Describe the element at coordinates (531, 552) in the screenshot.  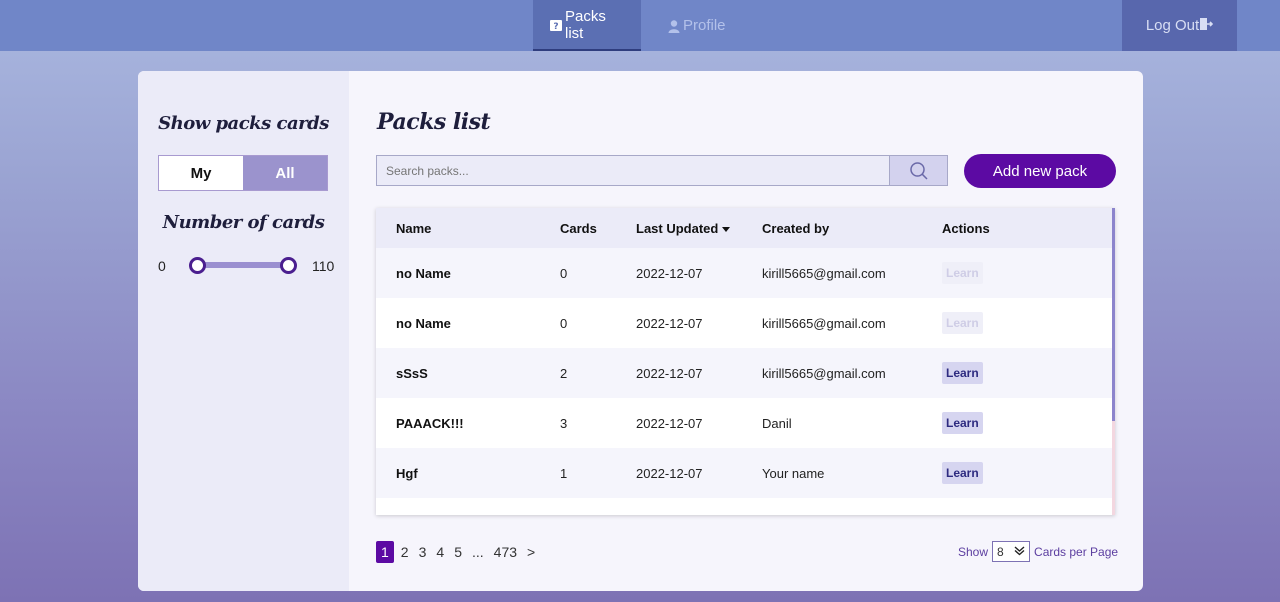
I see `next-page-button: >` at that location.